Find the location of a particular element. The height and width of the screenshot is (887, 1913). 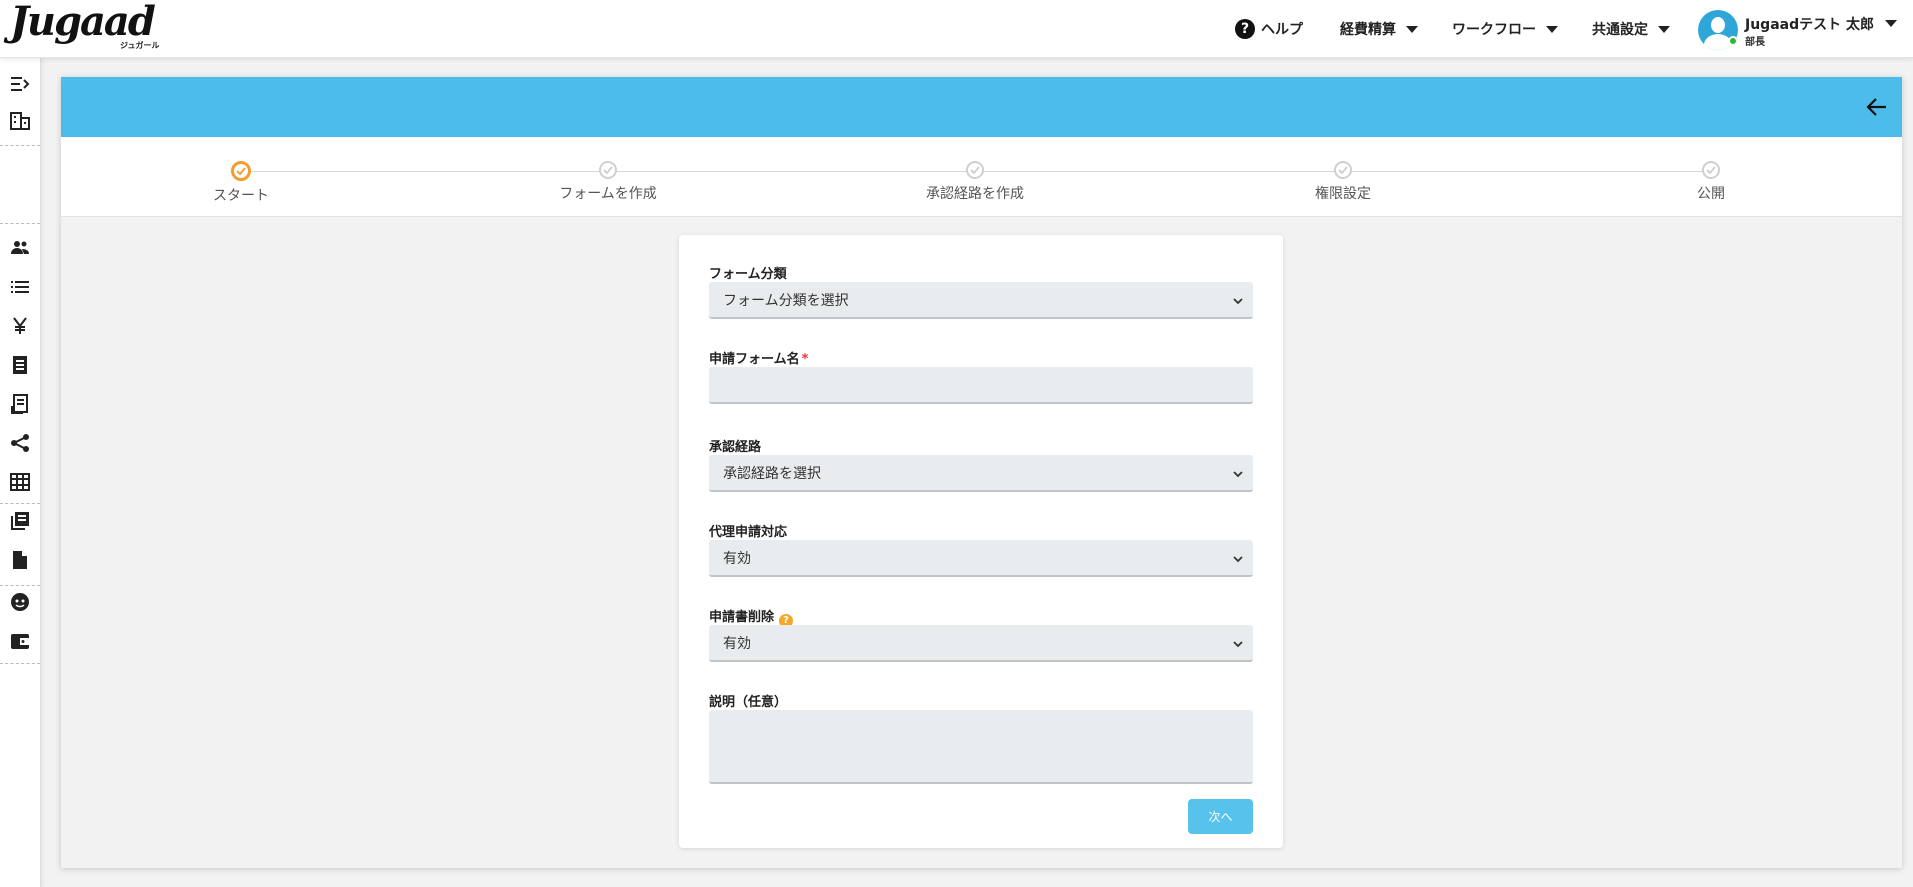

form-category-value: フォーム分類を選択 is located at coordinates (786, 300).